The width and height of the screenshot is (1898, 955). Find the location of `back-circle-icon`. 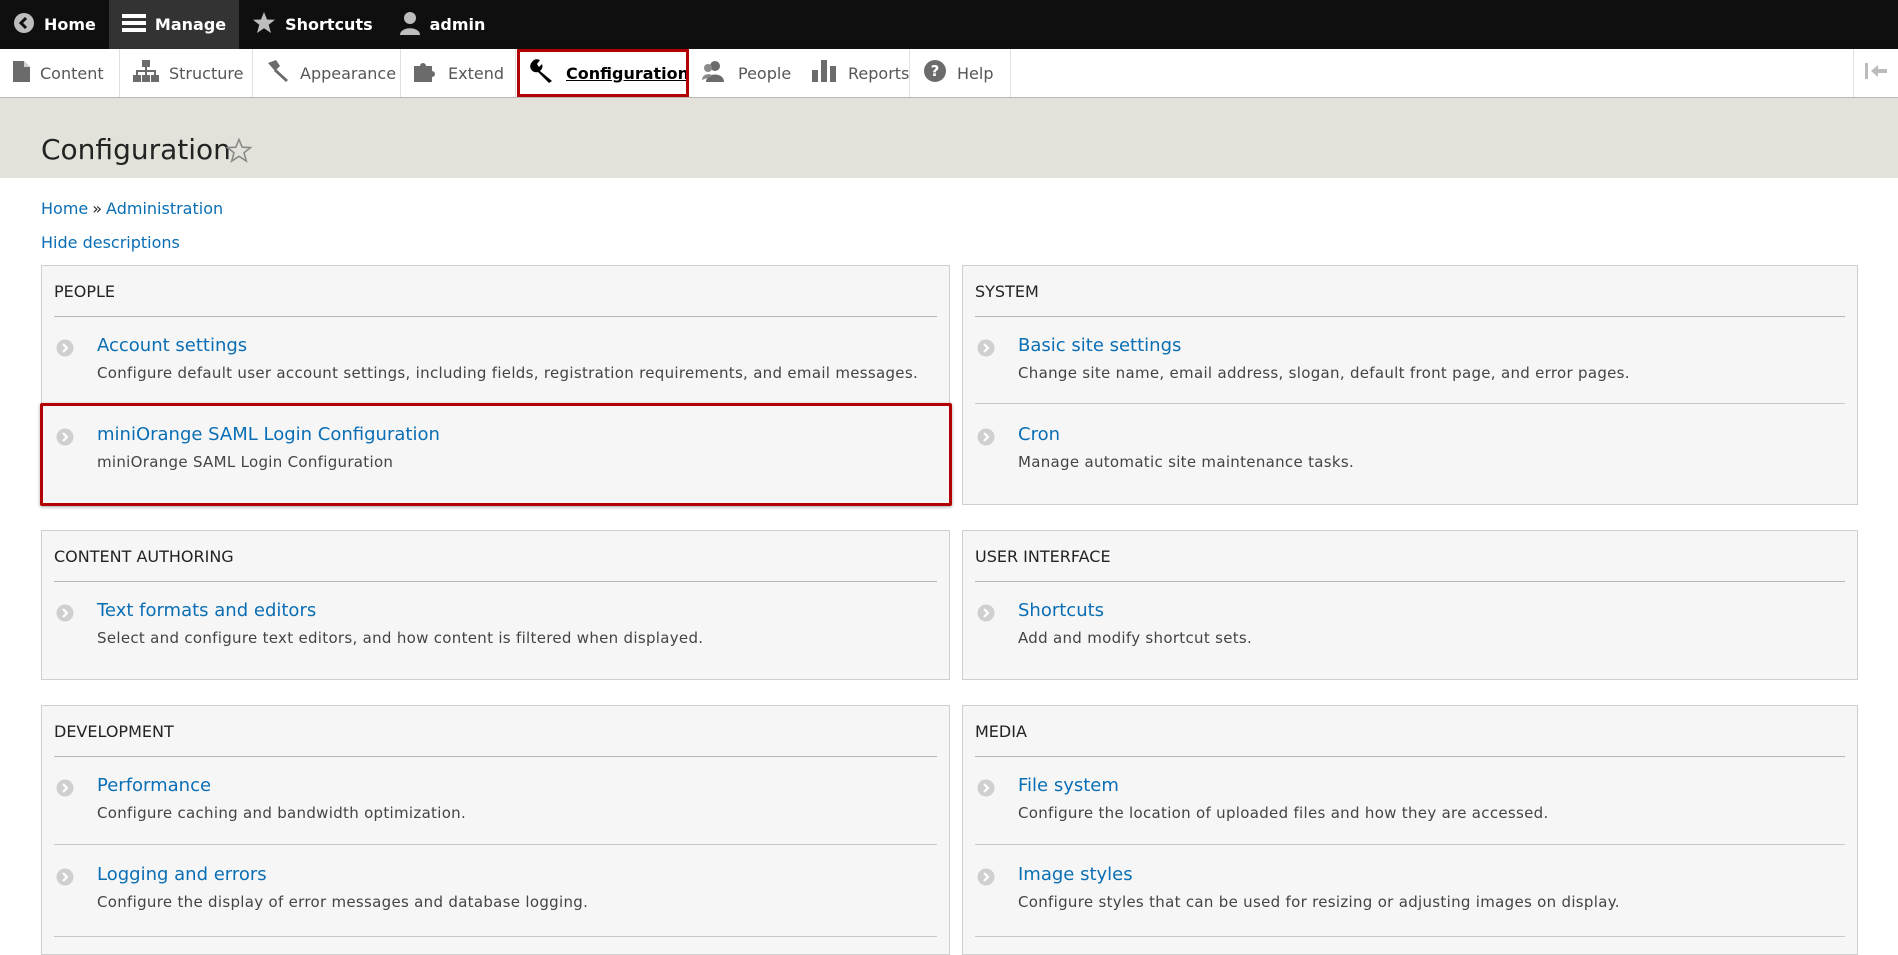

back-circle-icon is located at coordinates (24, 25).